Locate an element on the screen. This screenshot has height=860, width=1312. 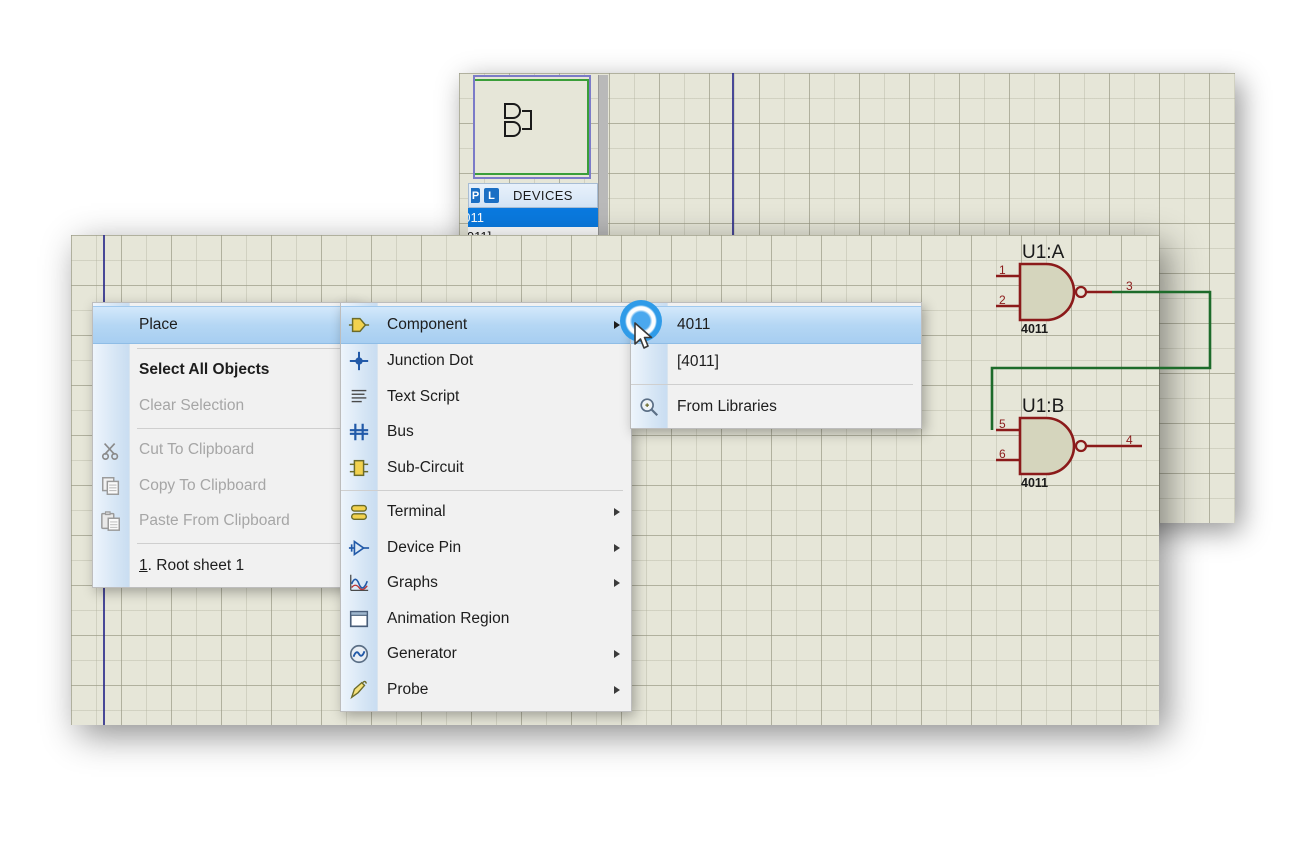
devices-panel-title: DEVICES is located at coordinates (543, 195).